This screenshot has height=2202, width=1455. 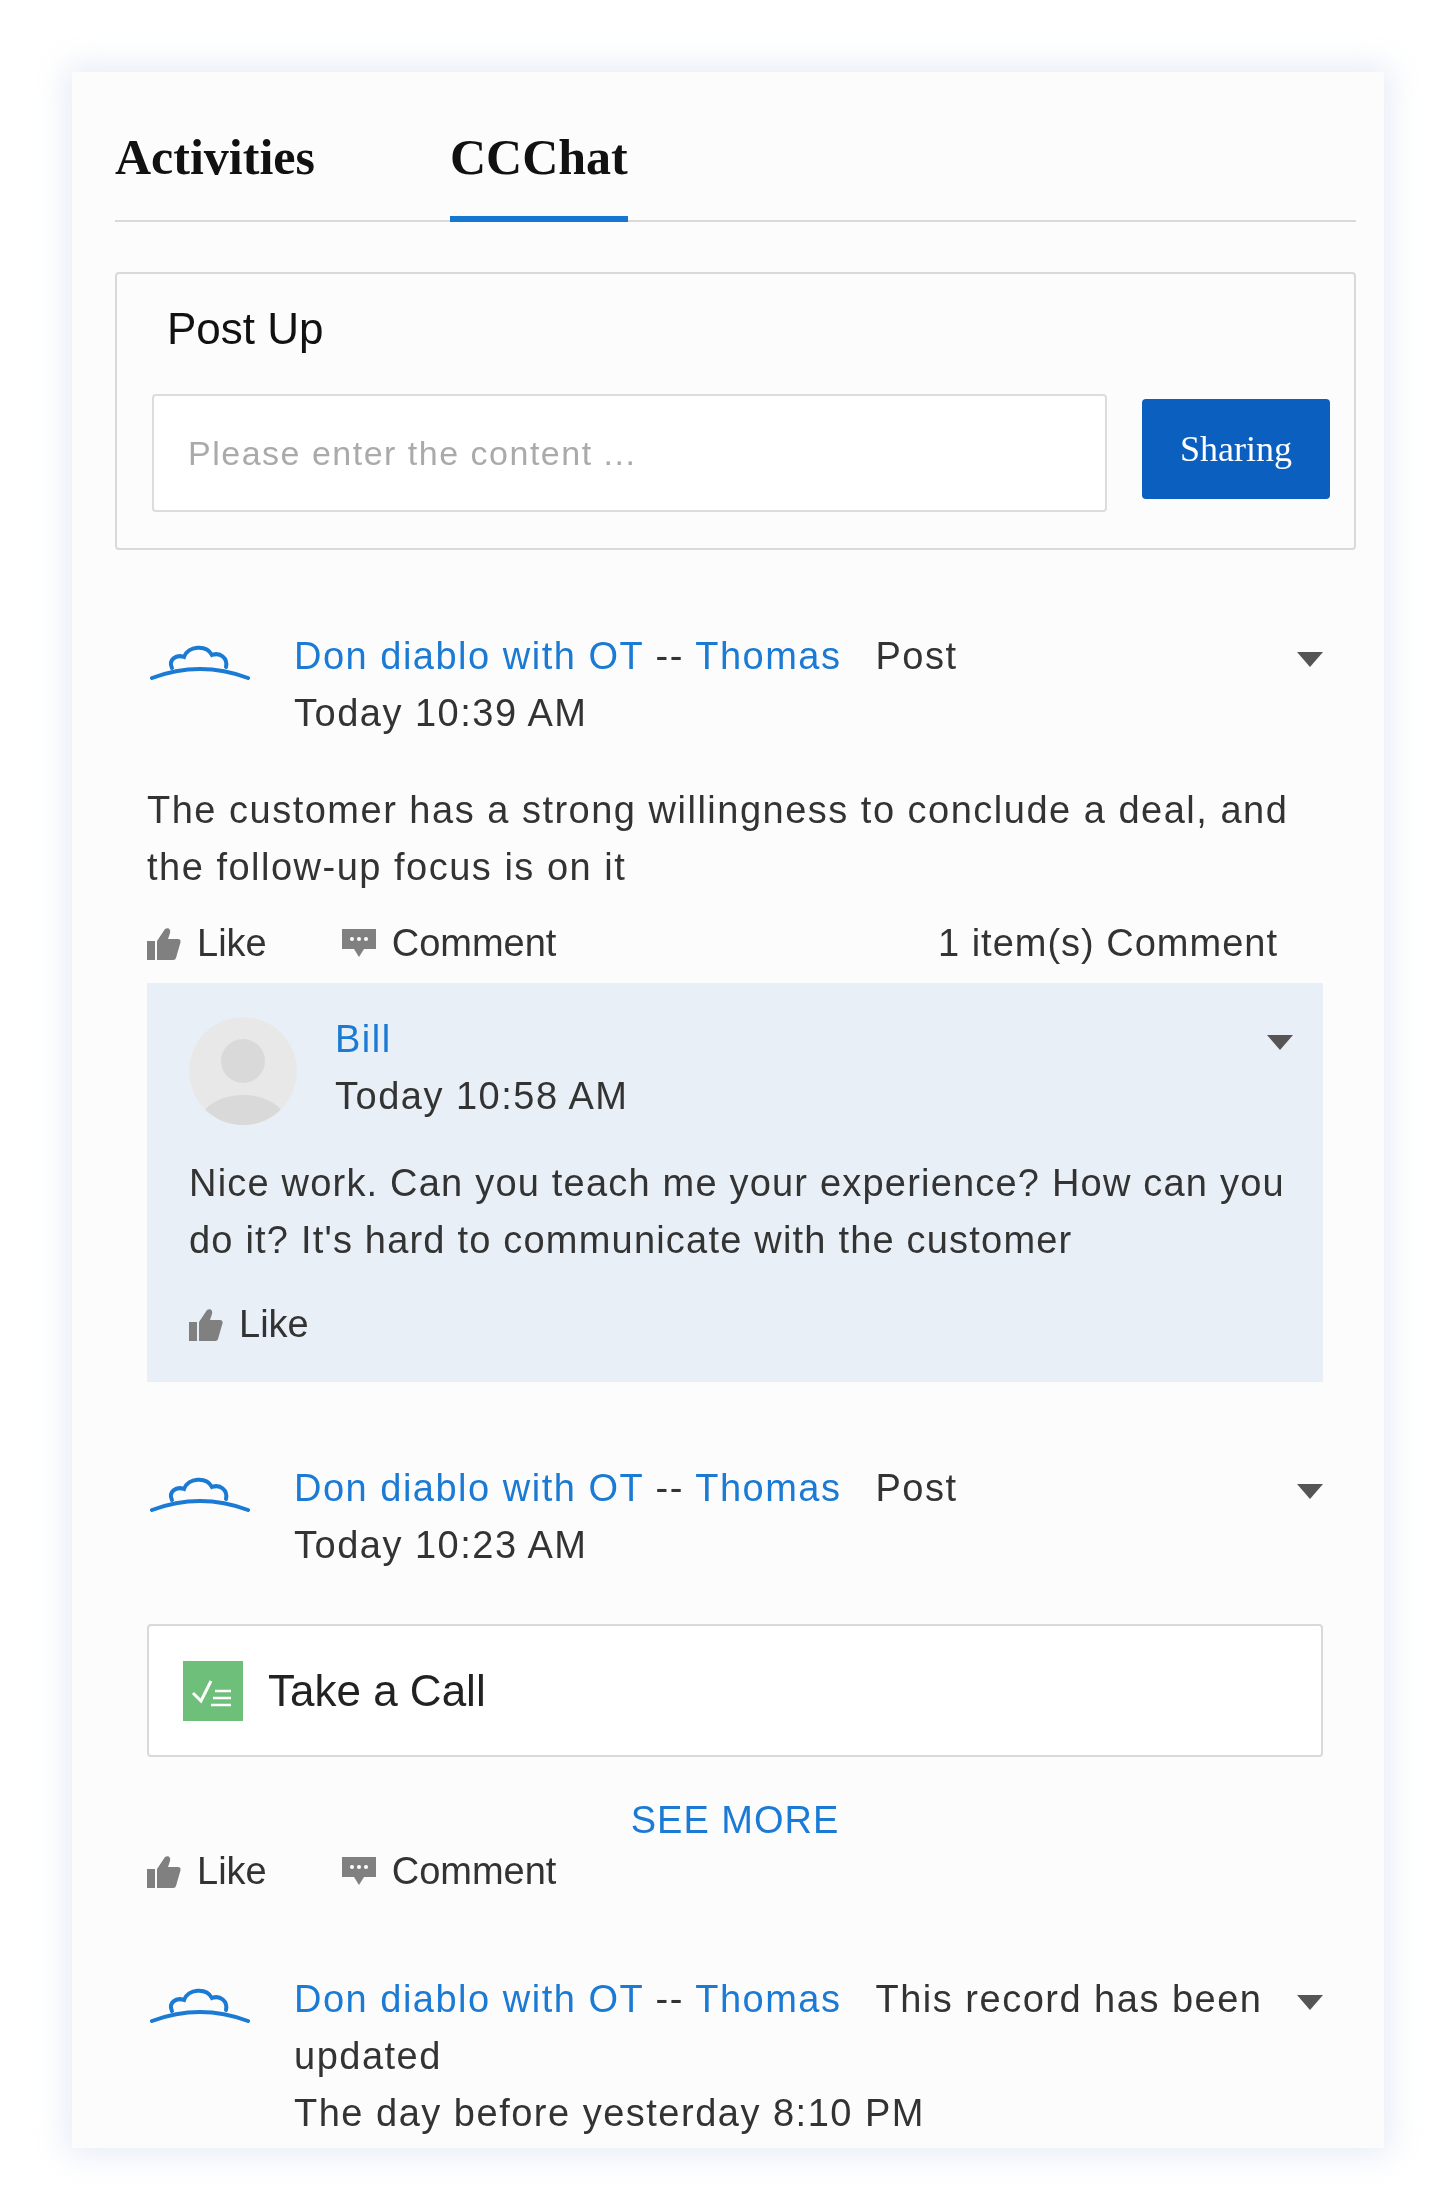 I want to click on comment-count: 1 item(s) Comment, so click(x=1107, y=943).